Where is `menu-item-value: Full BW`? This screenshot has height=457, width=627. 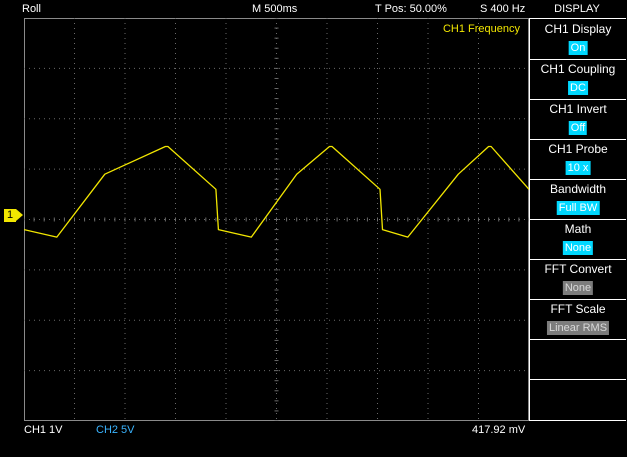
menu-item-value: Full BW is located at coordinates (578, 208).